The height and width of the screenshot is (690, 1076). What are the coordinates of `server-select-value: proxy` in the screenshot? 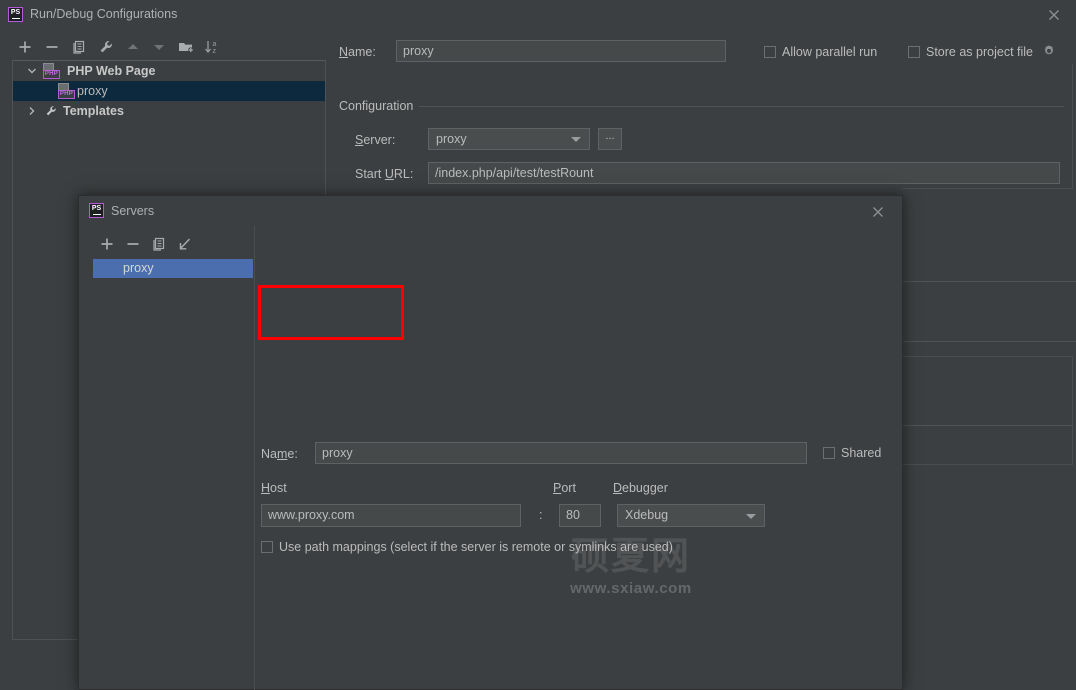 It's located at (451, 139).